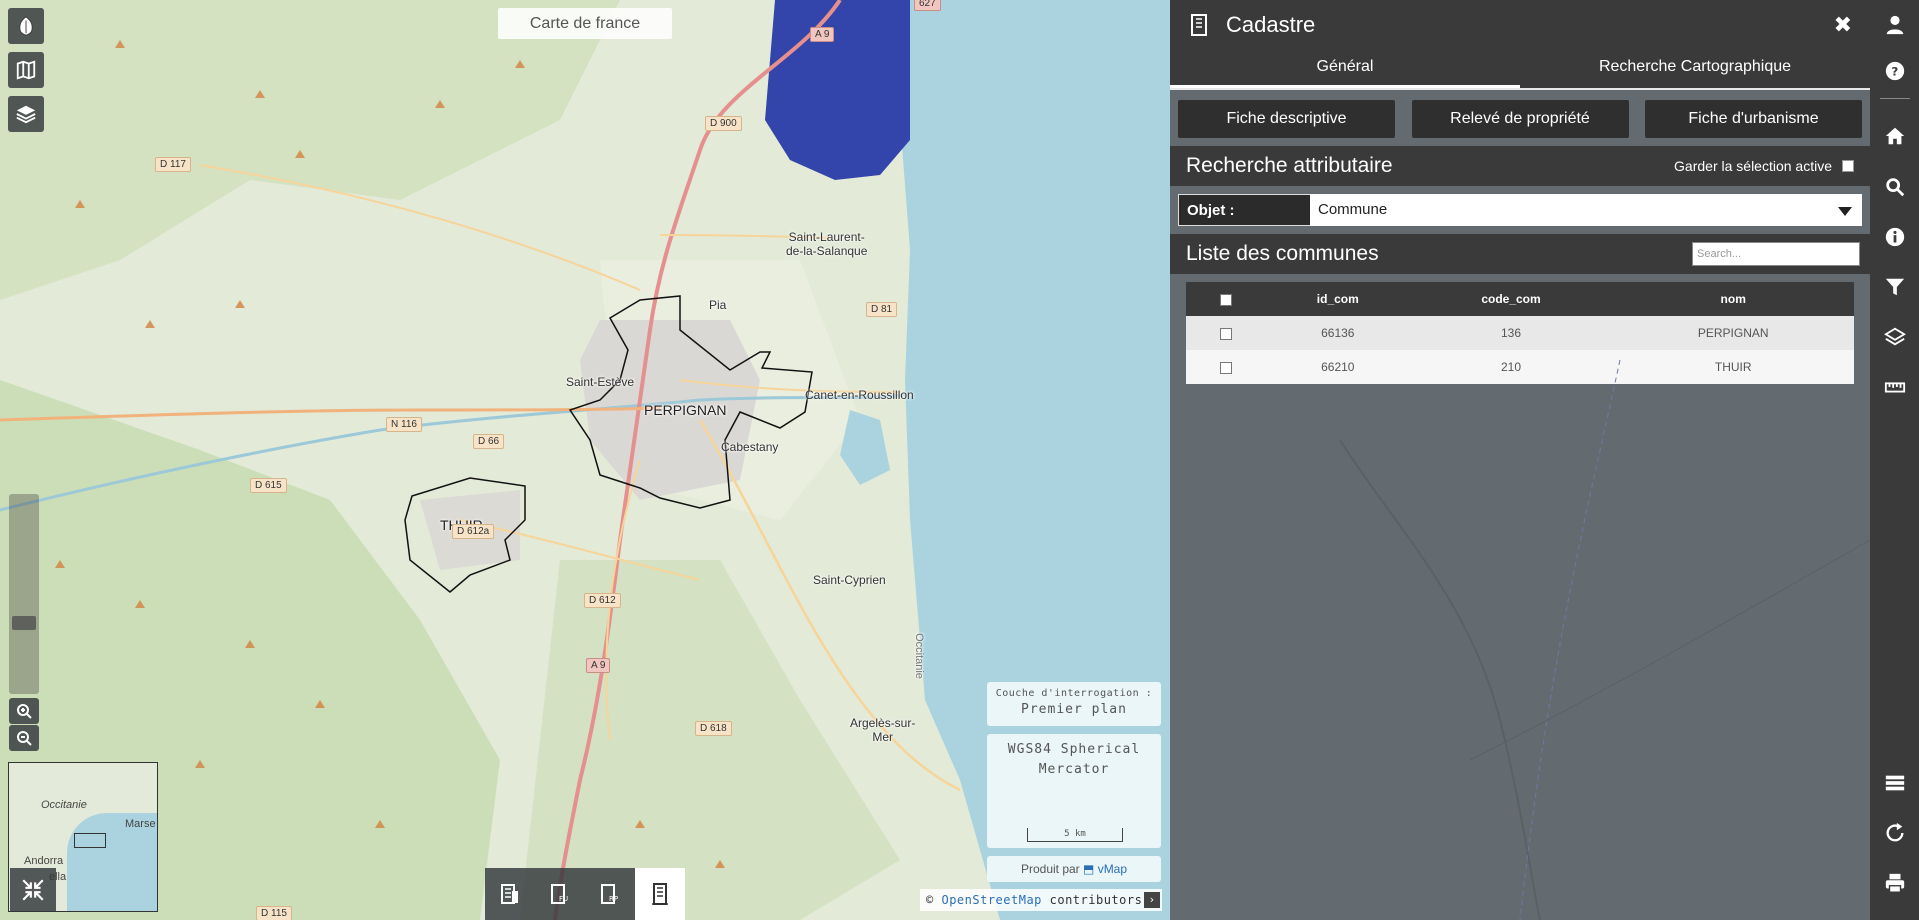 This screenshot has width=1919, height=920. I want to click on overview-label-region: Occitanie, so click(64, 805).